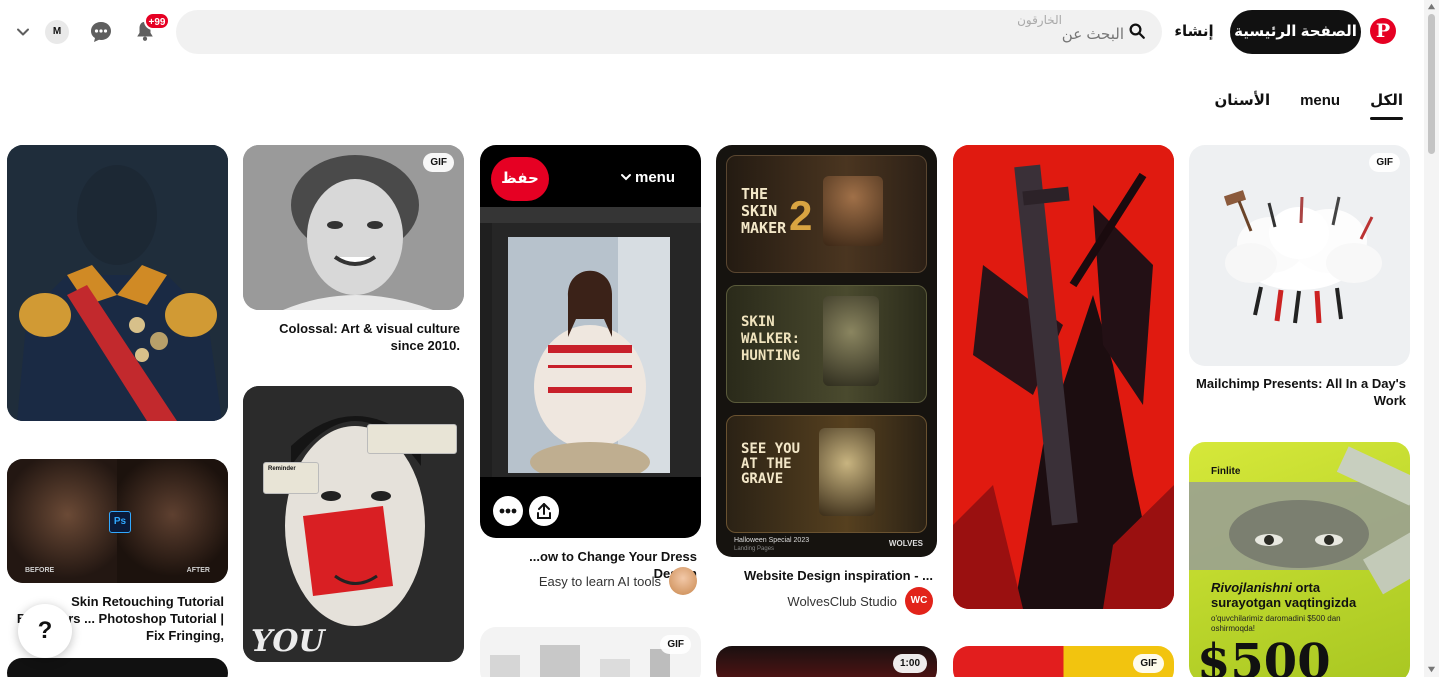  Describe the element at coordinates (919, 601) in the screenshot. I see `creator-avatar: WC` at that location.